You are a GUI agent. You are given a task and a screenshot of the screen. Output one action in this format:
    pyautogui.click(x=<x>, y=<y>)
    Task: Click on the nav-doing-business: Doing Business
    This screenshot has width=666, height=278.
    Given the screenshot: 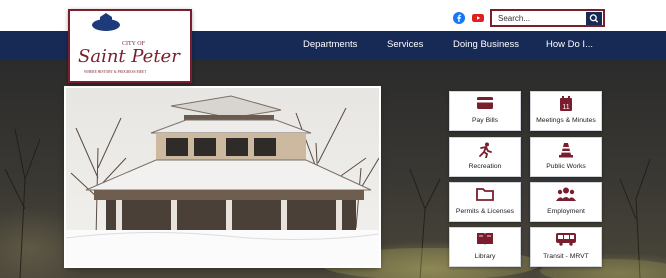 What is the action you would take?
    pyautogui.click(x=486, y=45)
    